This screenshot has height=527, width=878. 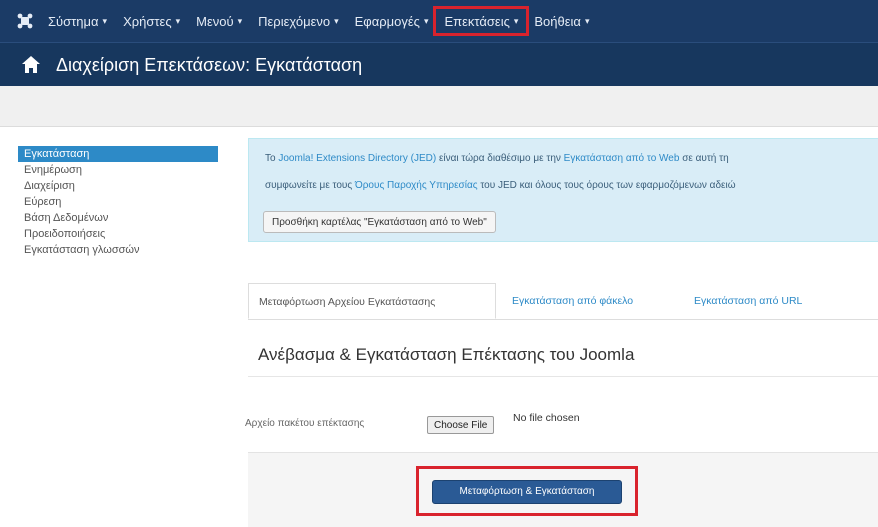 I want to click on menu-label: Επεκτάσεις, so click(x=477, y=21).